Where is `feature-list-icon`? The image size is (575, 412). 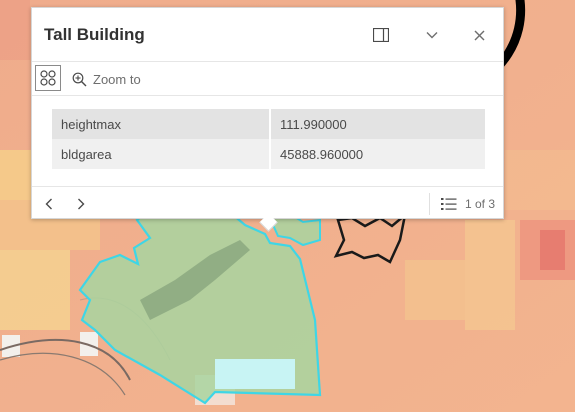
feature-list-icon is located at coordinates (448, 204).